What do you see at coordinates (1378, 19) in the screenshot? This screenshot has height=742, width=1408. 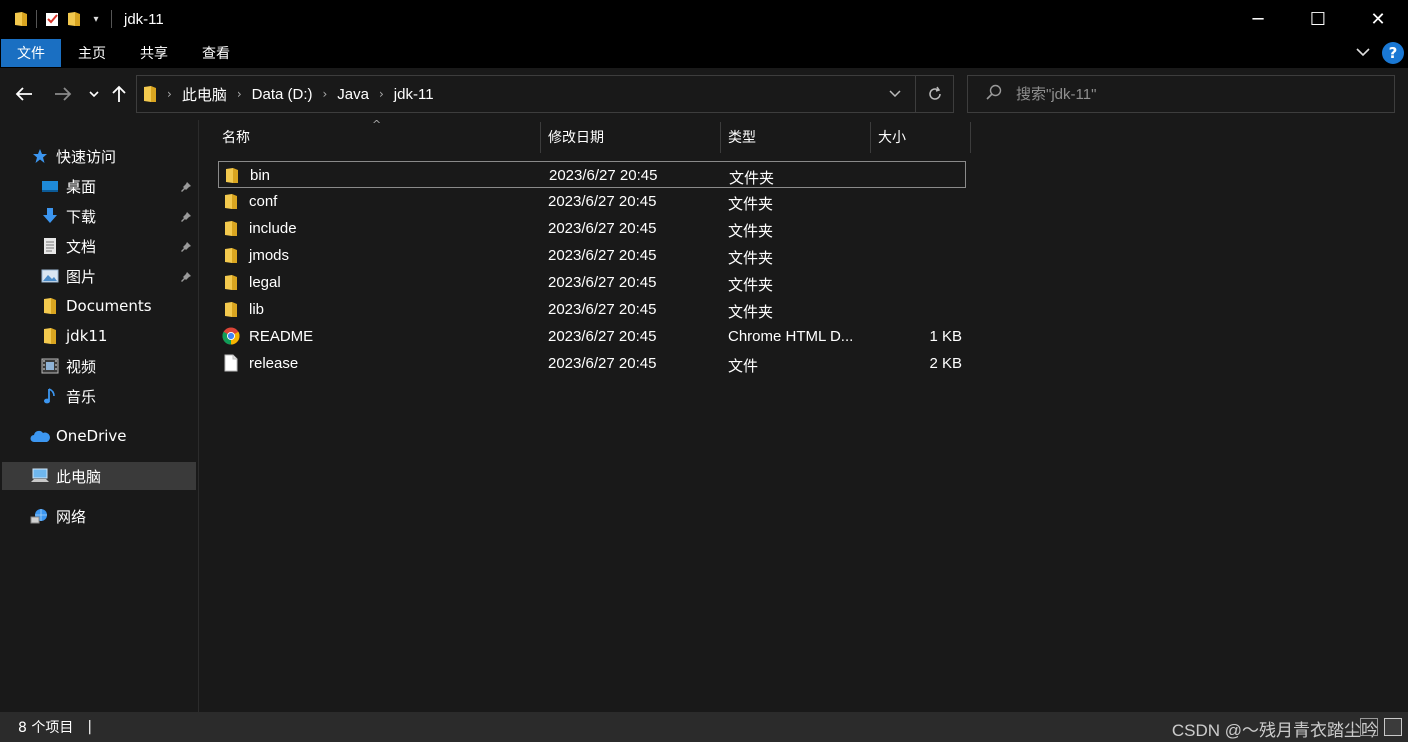 I see `close-button: ✕` at bounding box center [1378, 19].